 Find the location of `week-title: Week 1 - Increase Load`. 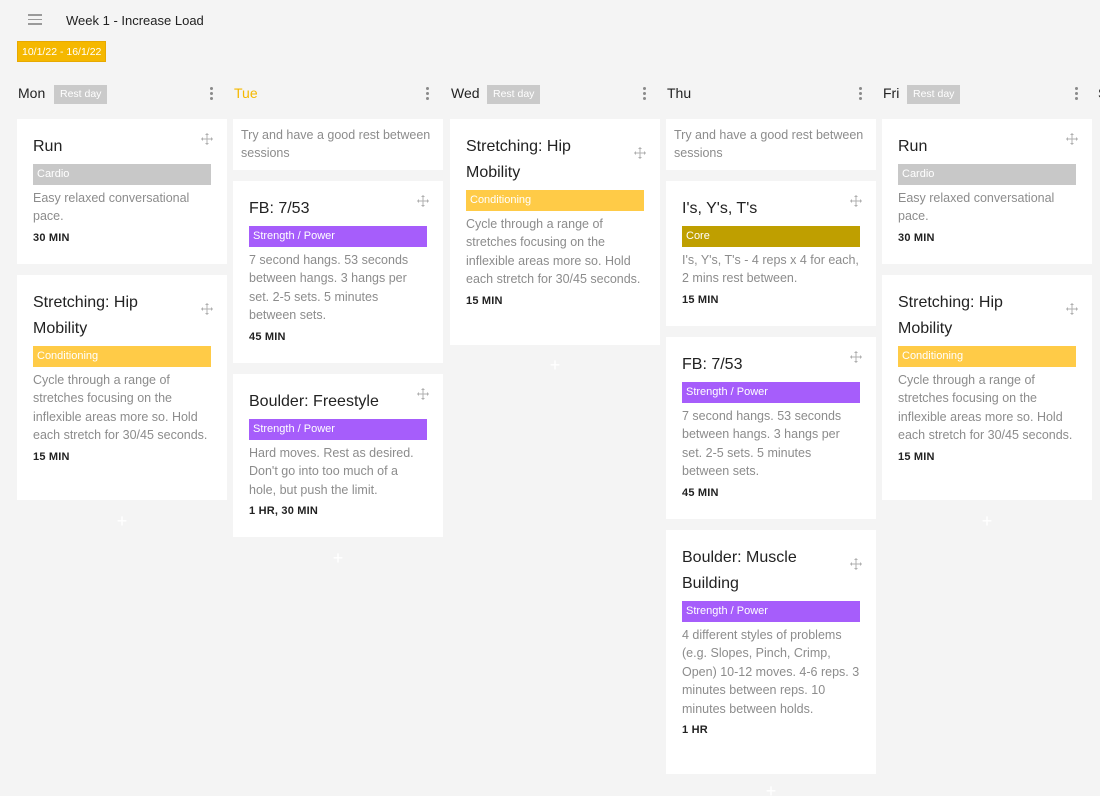

week-title: Week 1 - Increase Load is located at coordinates (135, 20).